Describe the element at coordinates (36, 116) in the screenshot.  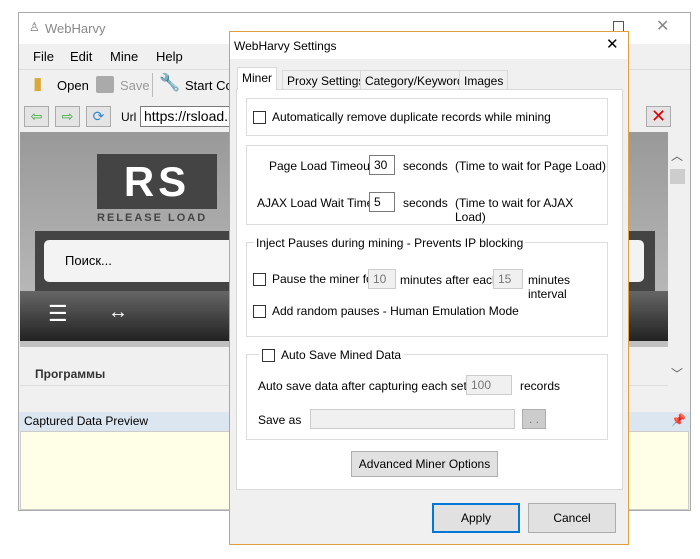
I see `back-button: ⇦` at that location.